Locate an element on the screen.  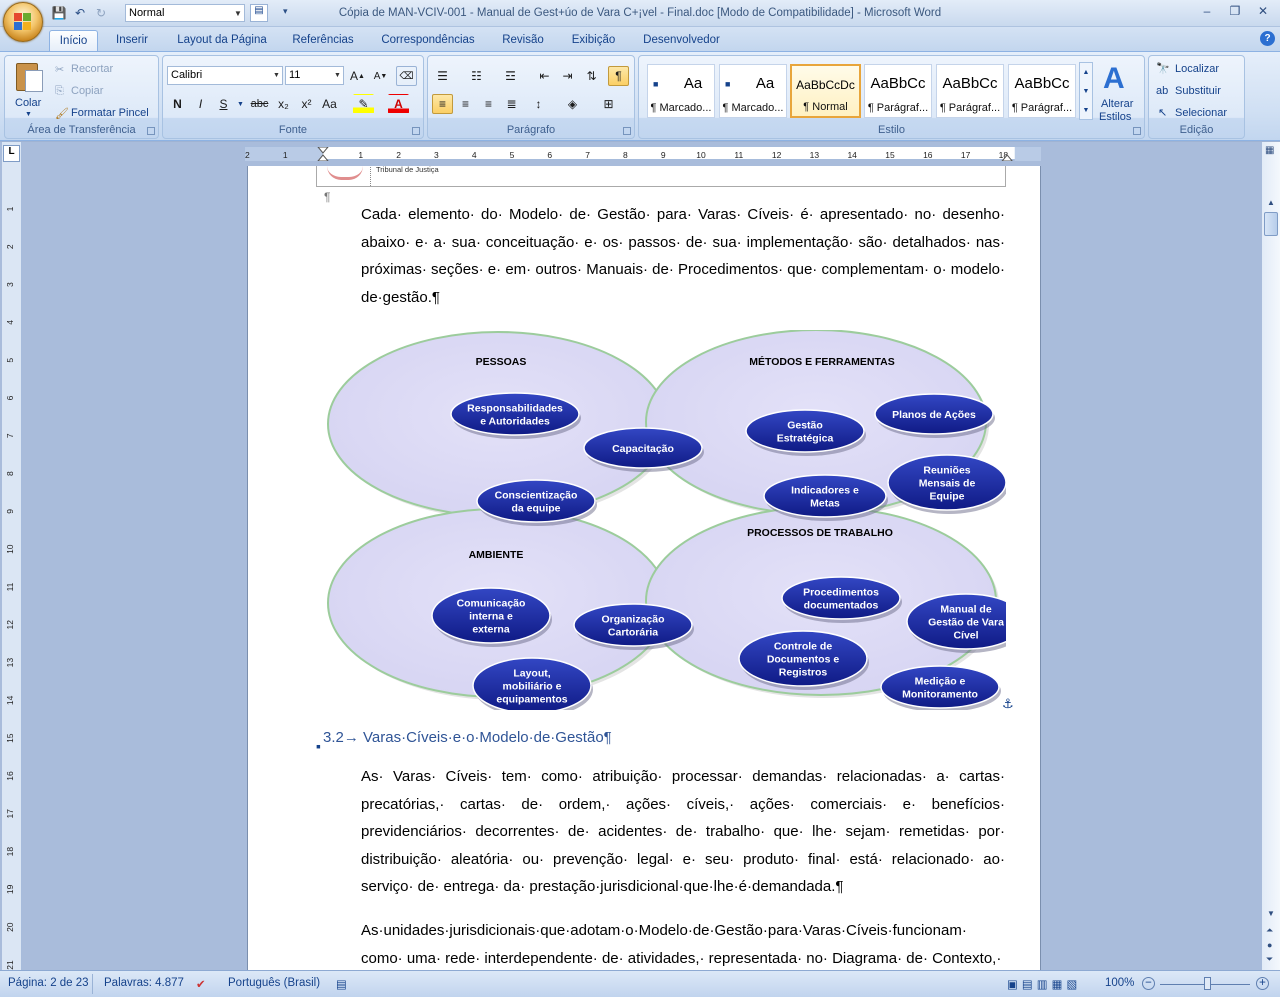
paste-button: Colar is located at coordinates (28, 103).